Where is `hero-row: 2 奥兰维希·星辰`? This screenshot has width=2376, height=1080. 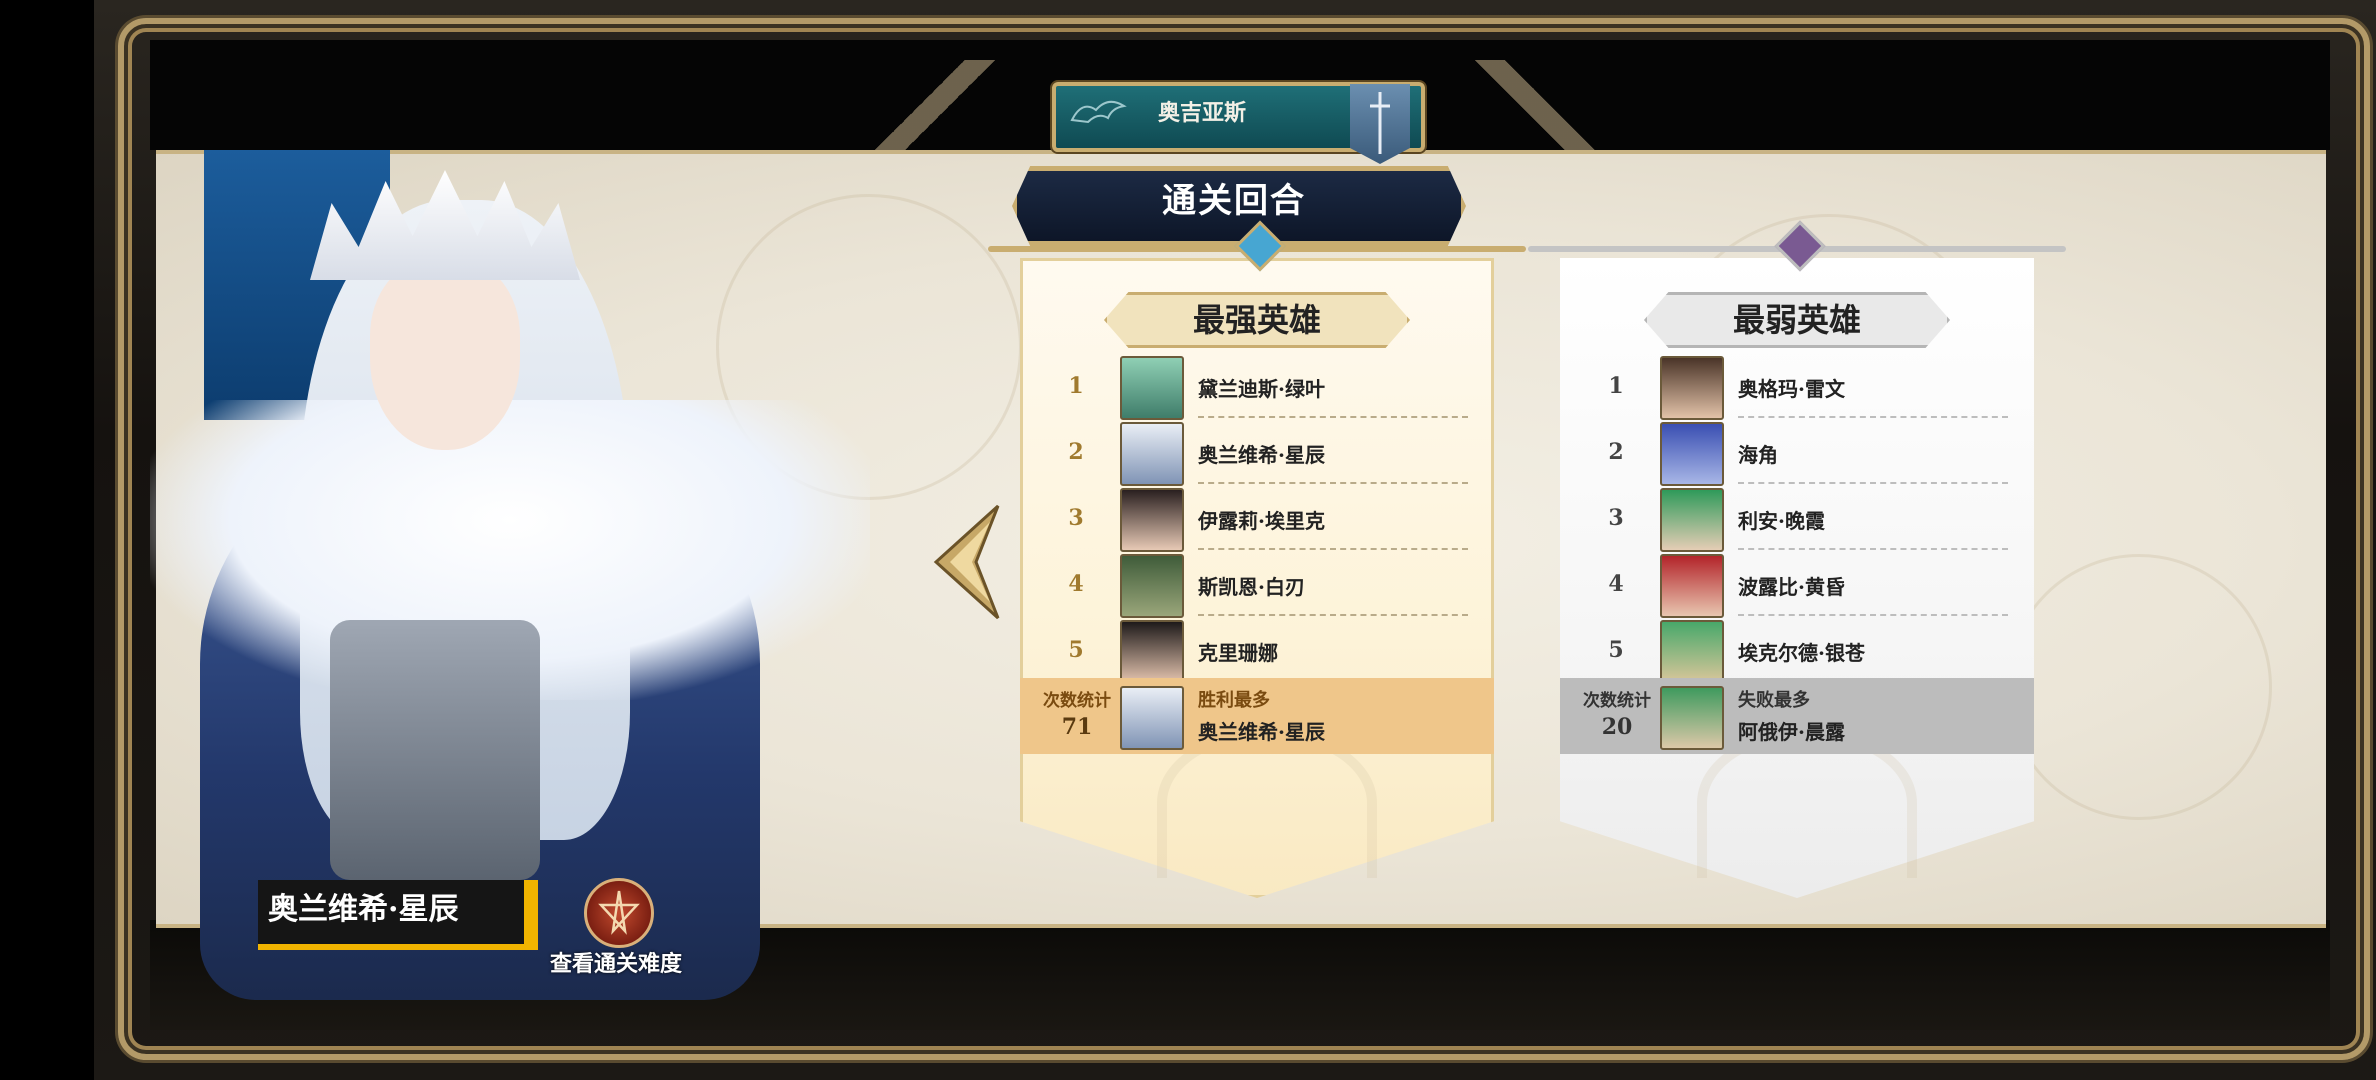 hero-row: 2 奥兰维希·星辰 is located at coordinates (1257, 453).